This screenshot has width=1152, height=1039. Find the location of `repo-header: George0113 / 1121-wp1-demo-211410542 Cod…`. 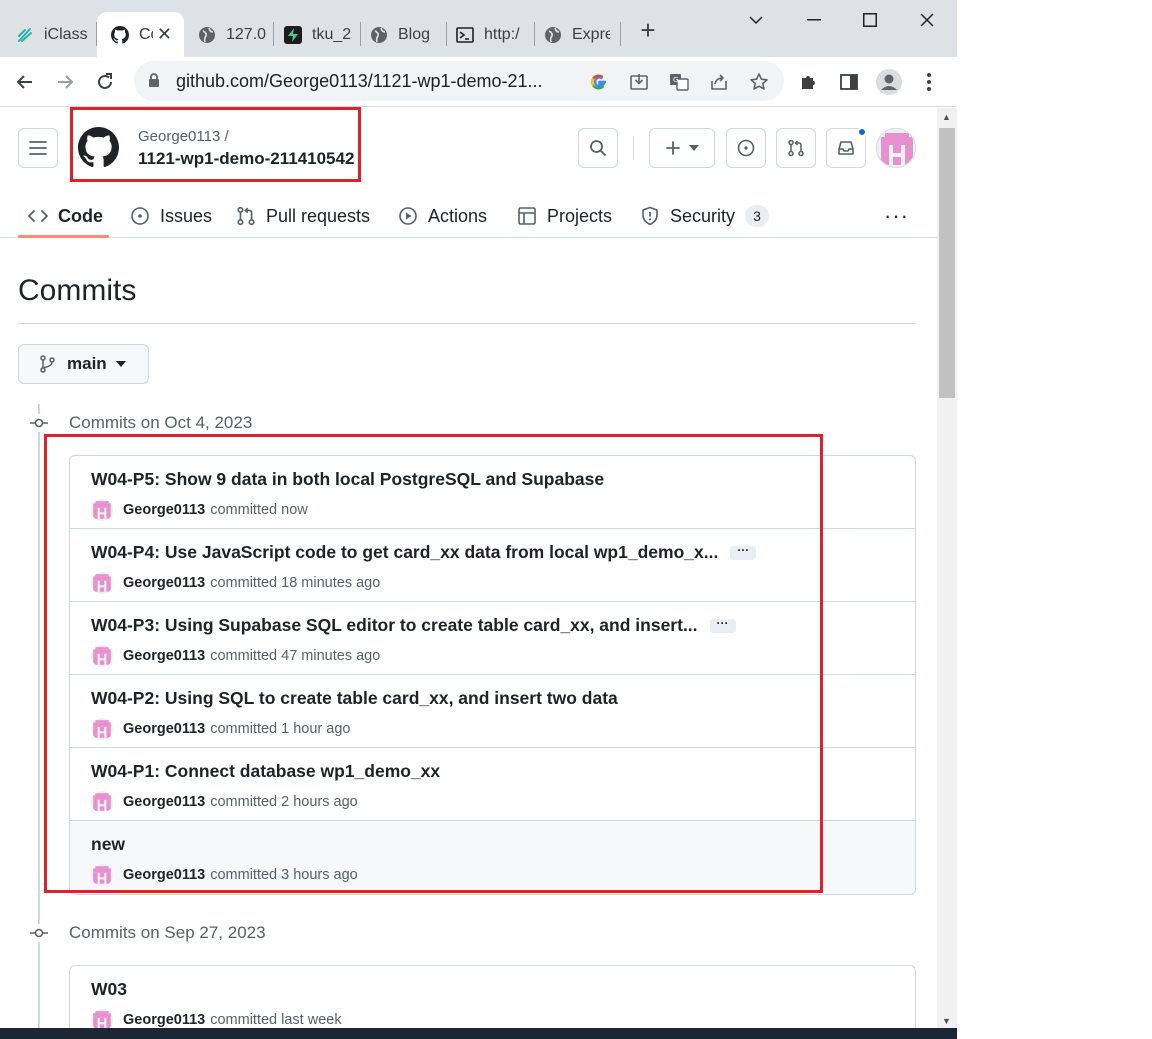

repo-header: George0113 / 1121-wp1-demo-211410542 Cod… is located at coordinates (468, 173).